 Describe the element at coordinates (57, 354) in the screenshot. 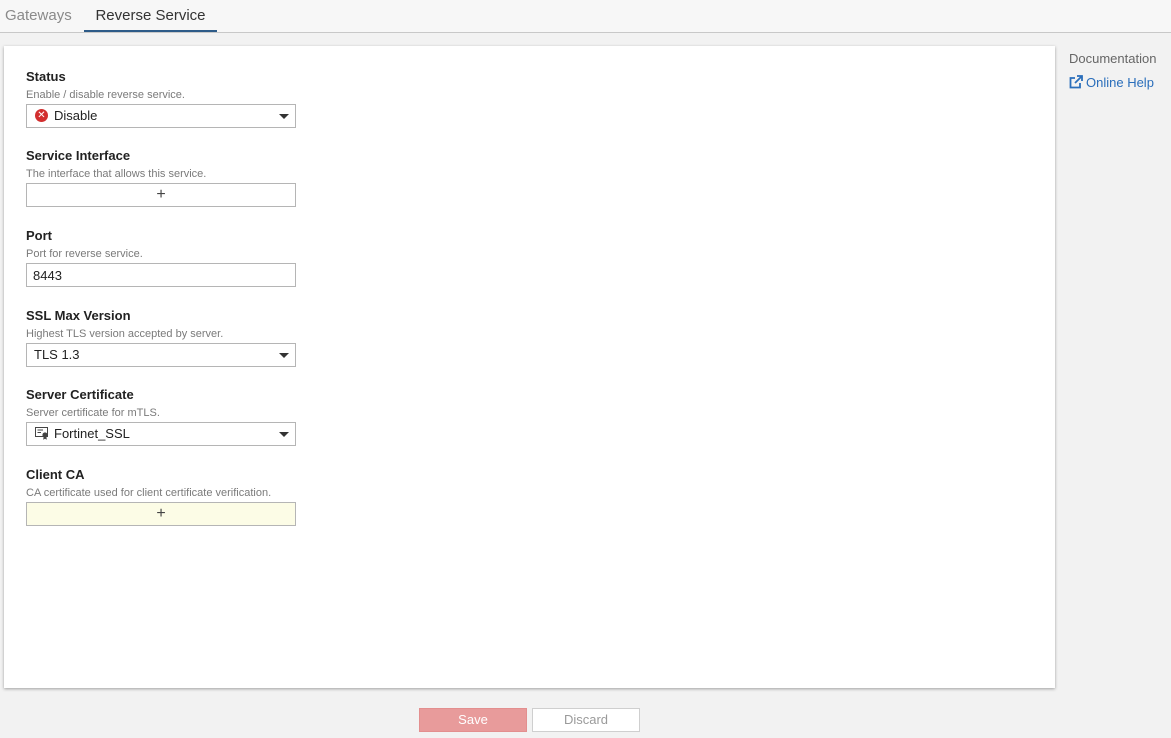

I see `ssl-max-version-value: TLS 1.3` at that location.